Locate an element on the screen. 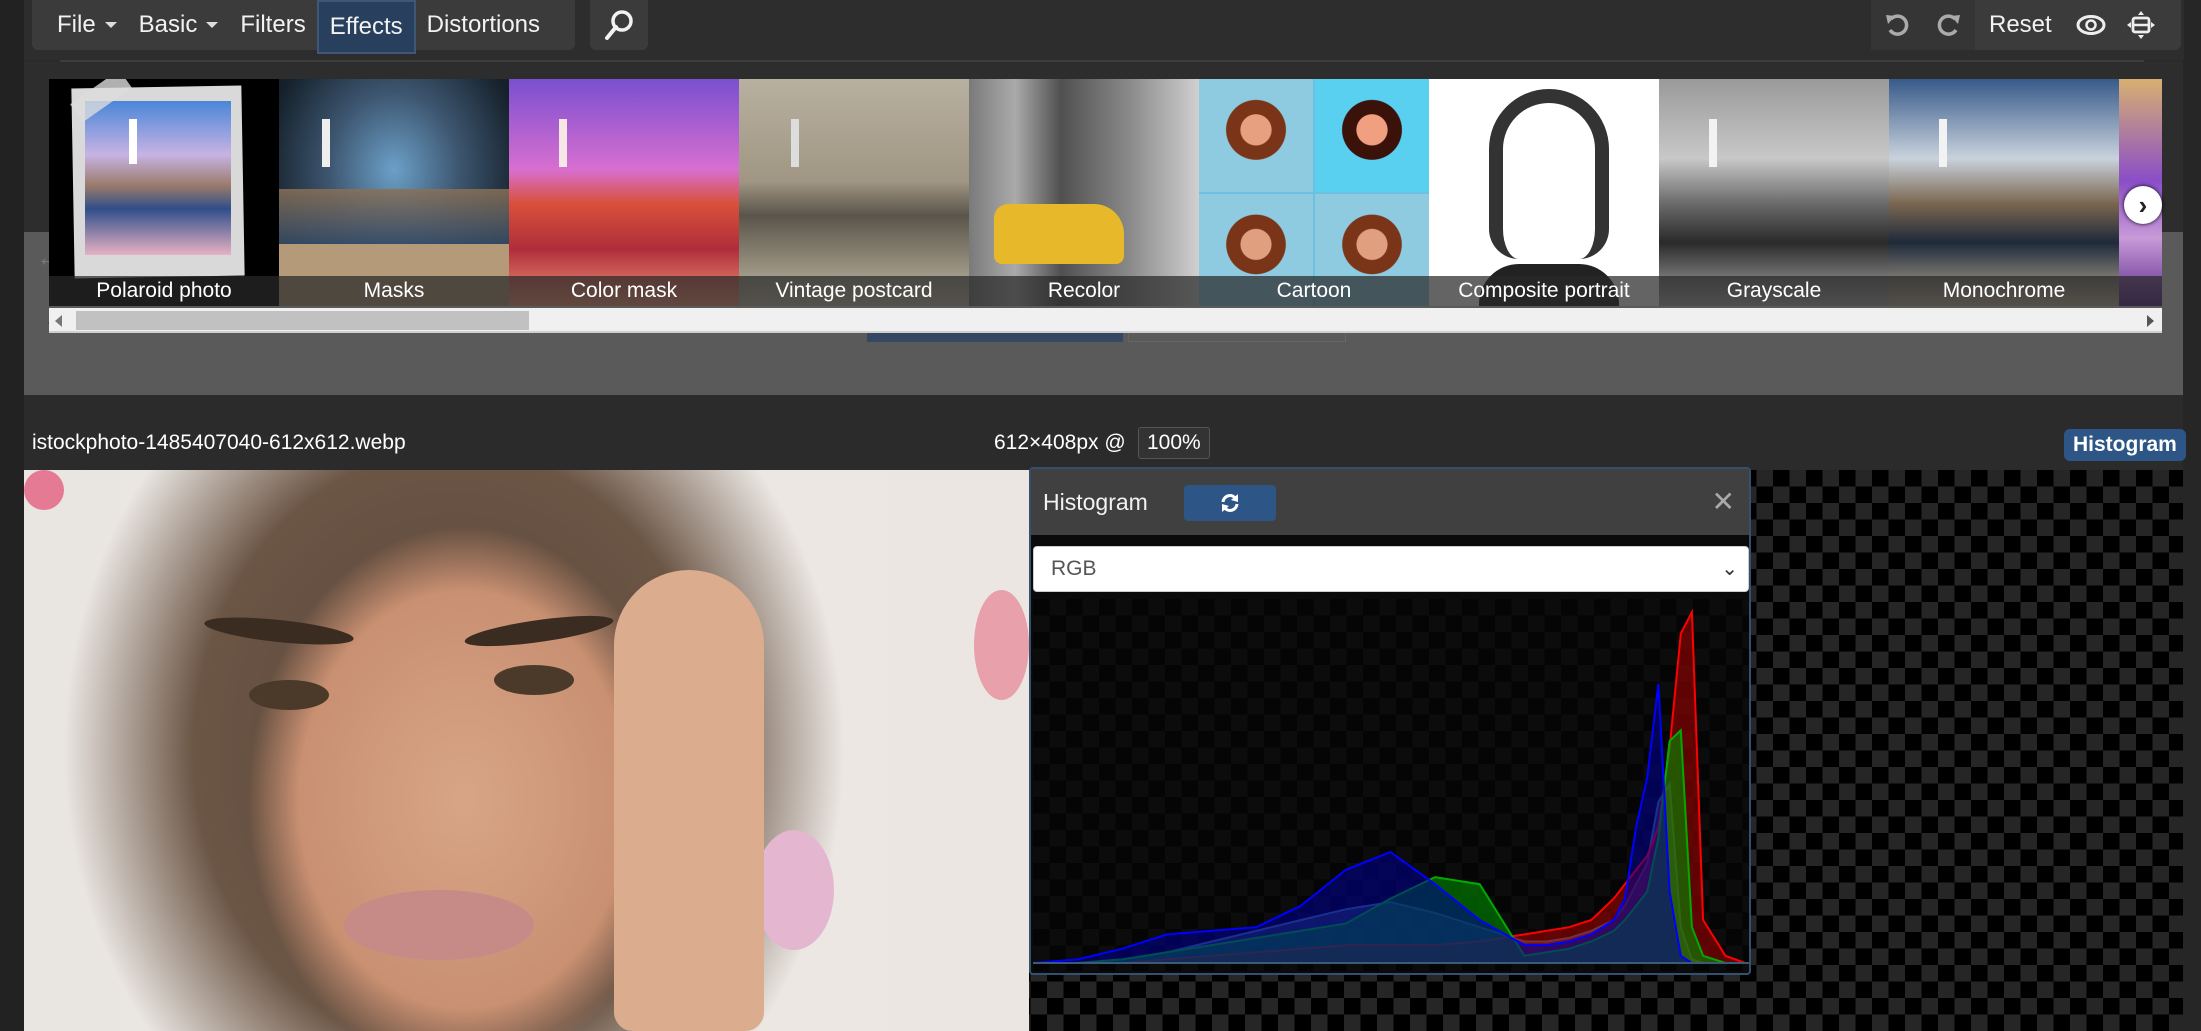  effects-scrollbar is located at coordinates (1105, 320).